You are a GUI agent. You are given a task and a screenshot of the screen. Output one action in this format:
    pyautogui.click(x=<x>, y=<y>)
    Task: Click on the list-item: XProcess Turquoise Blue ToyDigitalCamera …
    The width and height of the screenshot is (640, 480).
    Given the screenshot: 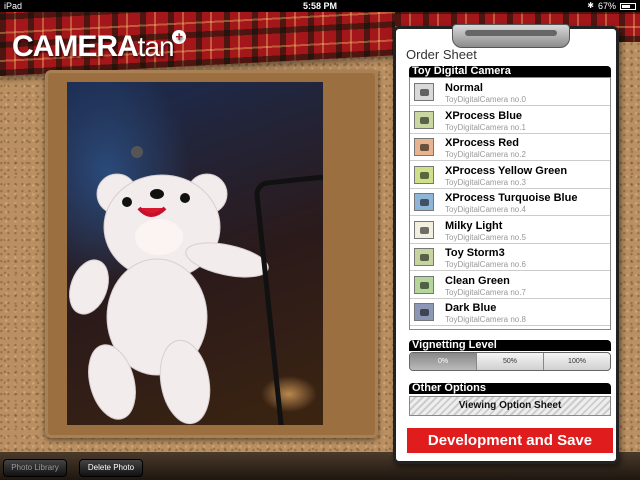 What is the action you would take?
    pyautogui.click(x=510, y=202)
    